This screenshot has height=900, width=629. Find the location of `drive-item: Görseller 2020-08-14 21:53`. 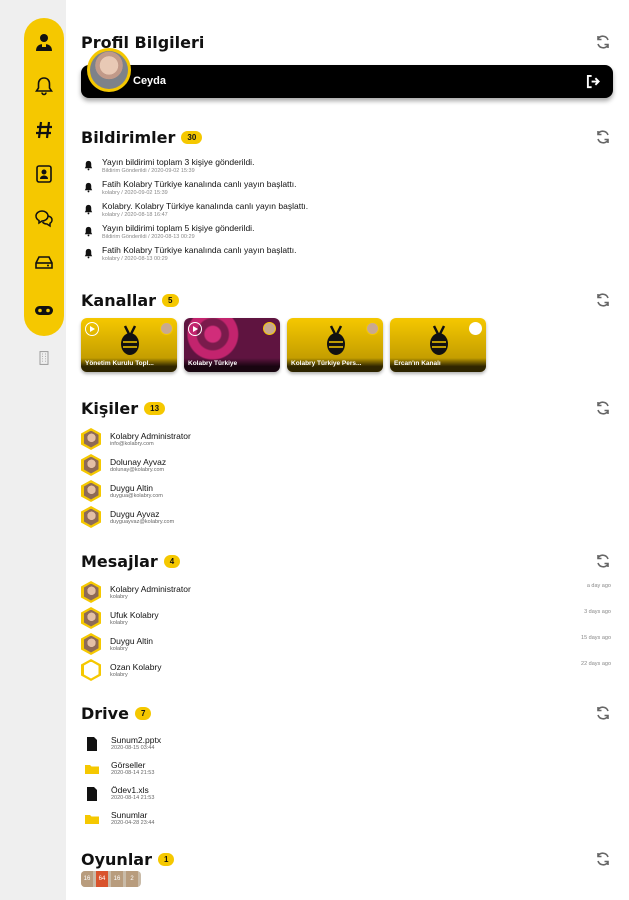

drive-item: Görseller 2020-08-14 21:53 is located at coordinates (346, 768).